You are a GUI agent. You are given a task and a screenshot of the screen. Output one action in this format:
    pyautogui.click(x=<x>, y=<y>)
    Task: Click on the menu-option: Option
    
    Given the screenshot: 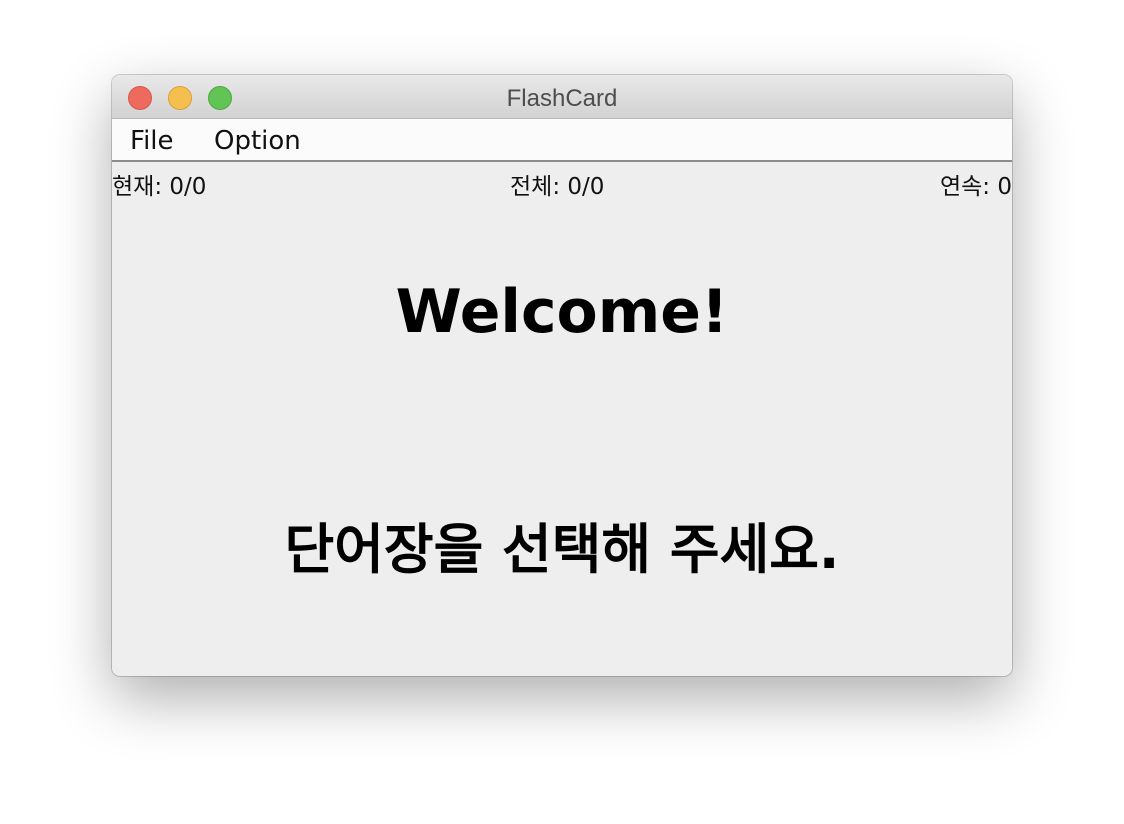 What is the action you would take?
    pyautogui.click(x=257, y=141)
    